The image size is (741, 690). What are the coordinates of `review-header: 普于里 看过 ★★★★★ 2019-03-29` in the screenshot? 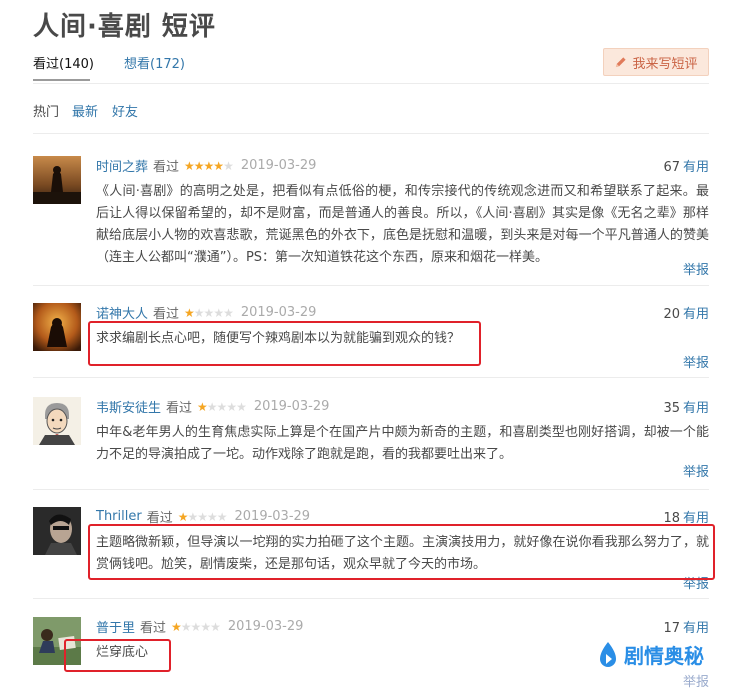 It's located at (199, 626).